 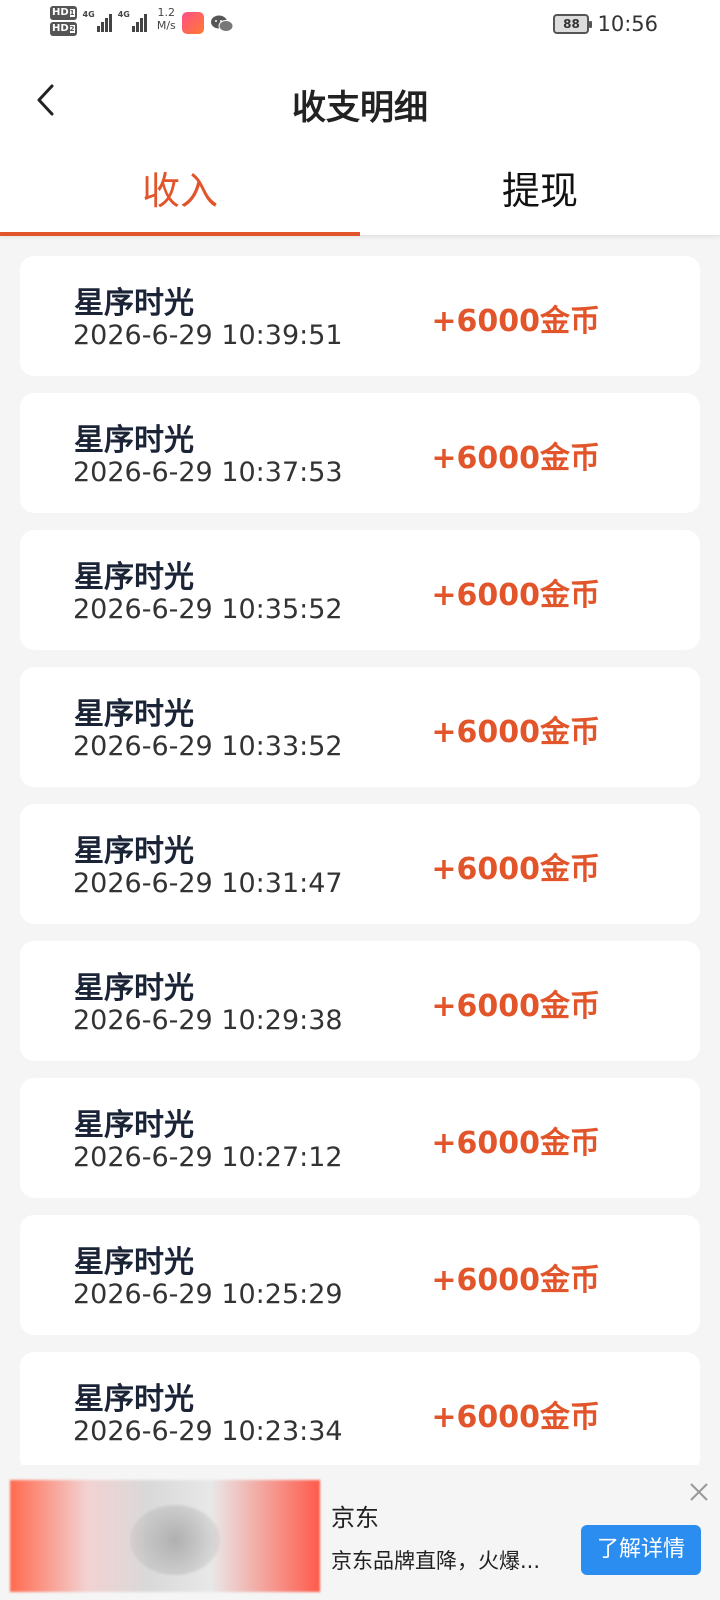 I want to click on battery-icon: 88, so click(x=573, y=24).